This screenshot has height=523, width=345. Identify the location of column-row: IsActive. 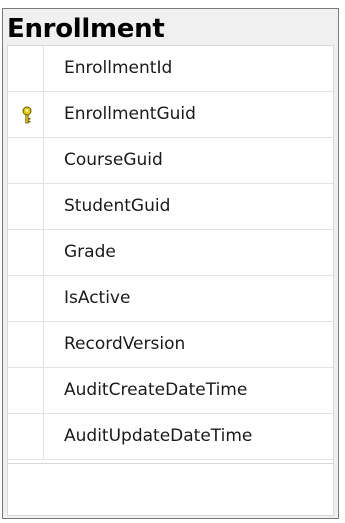
(170, 299).